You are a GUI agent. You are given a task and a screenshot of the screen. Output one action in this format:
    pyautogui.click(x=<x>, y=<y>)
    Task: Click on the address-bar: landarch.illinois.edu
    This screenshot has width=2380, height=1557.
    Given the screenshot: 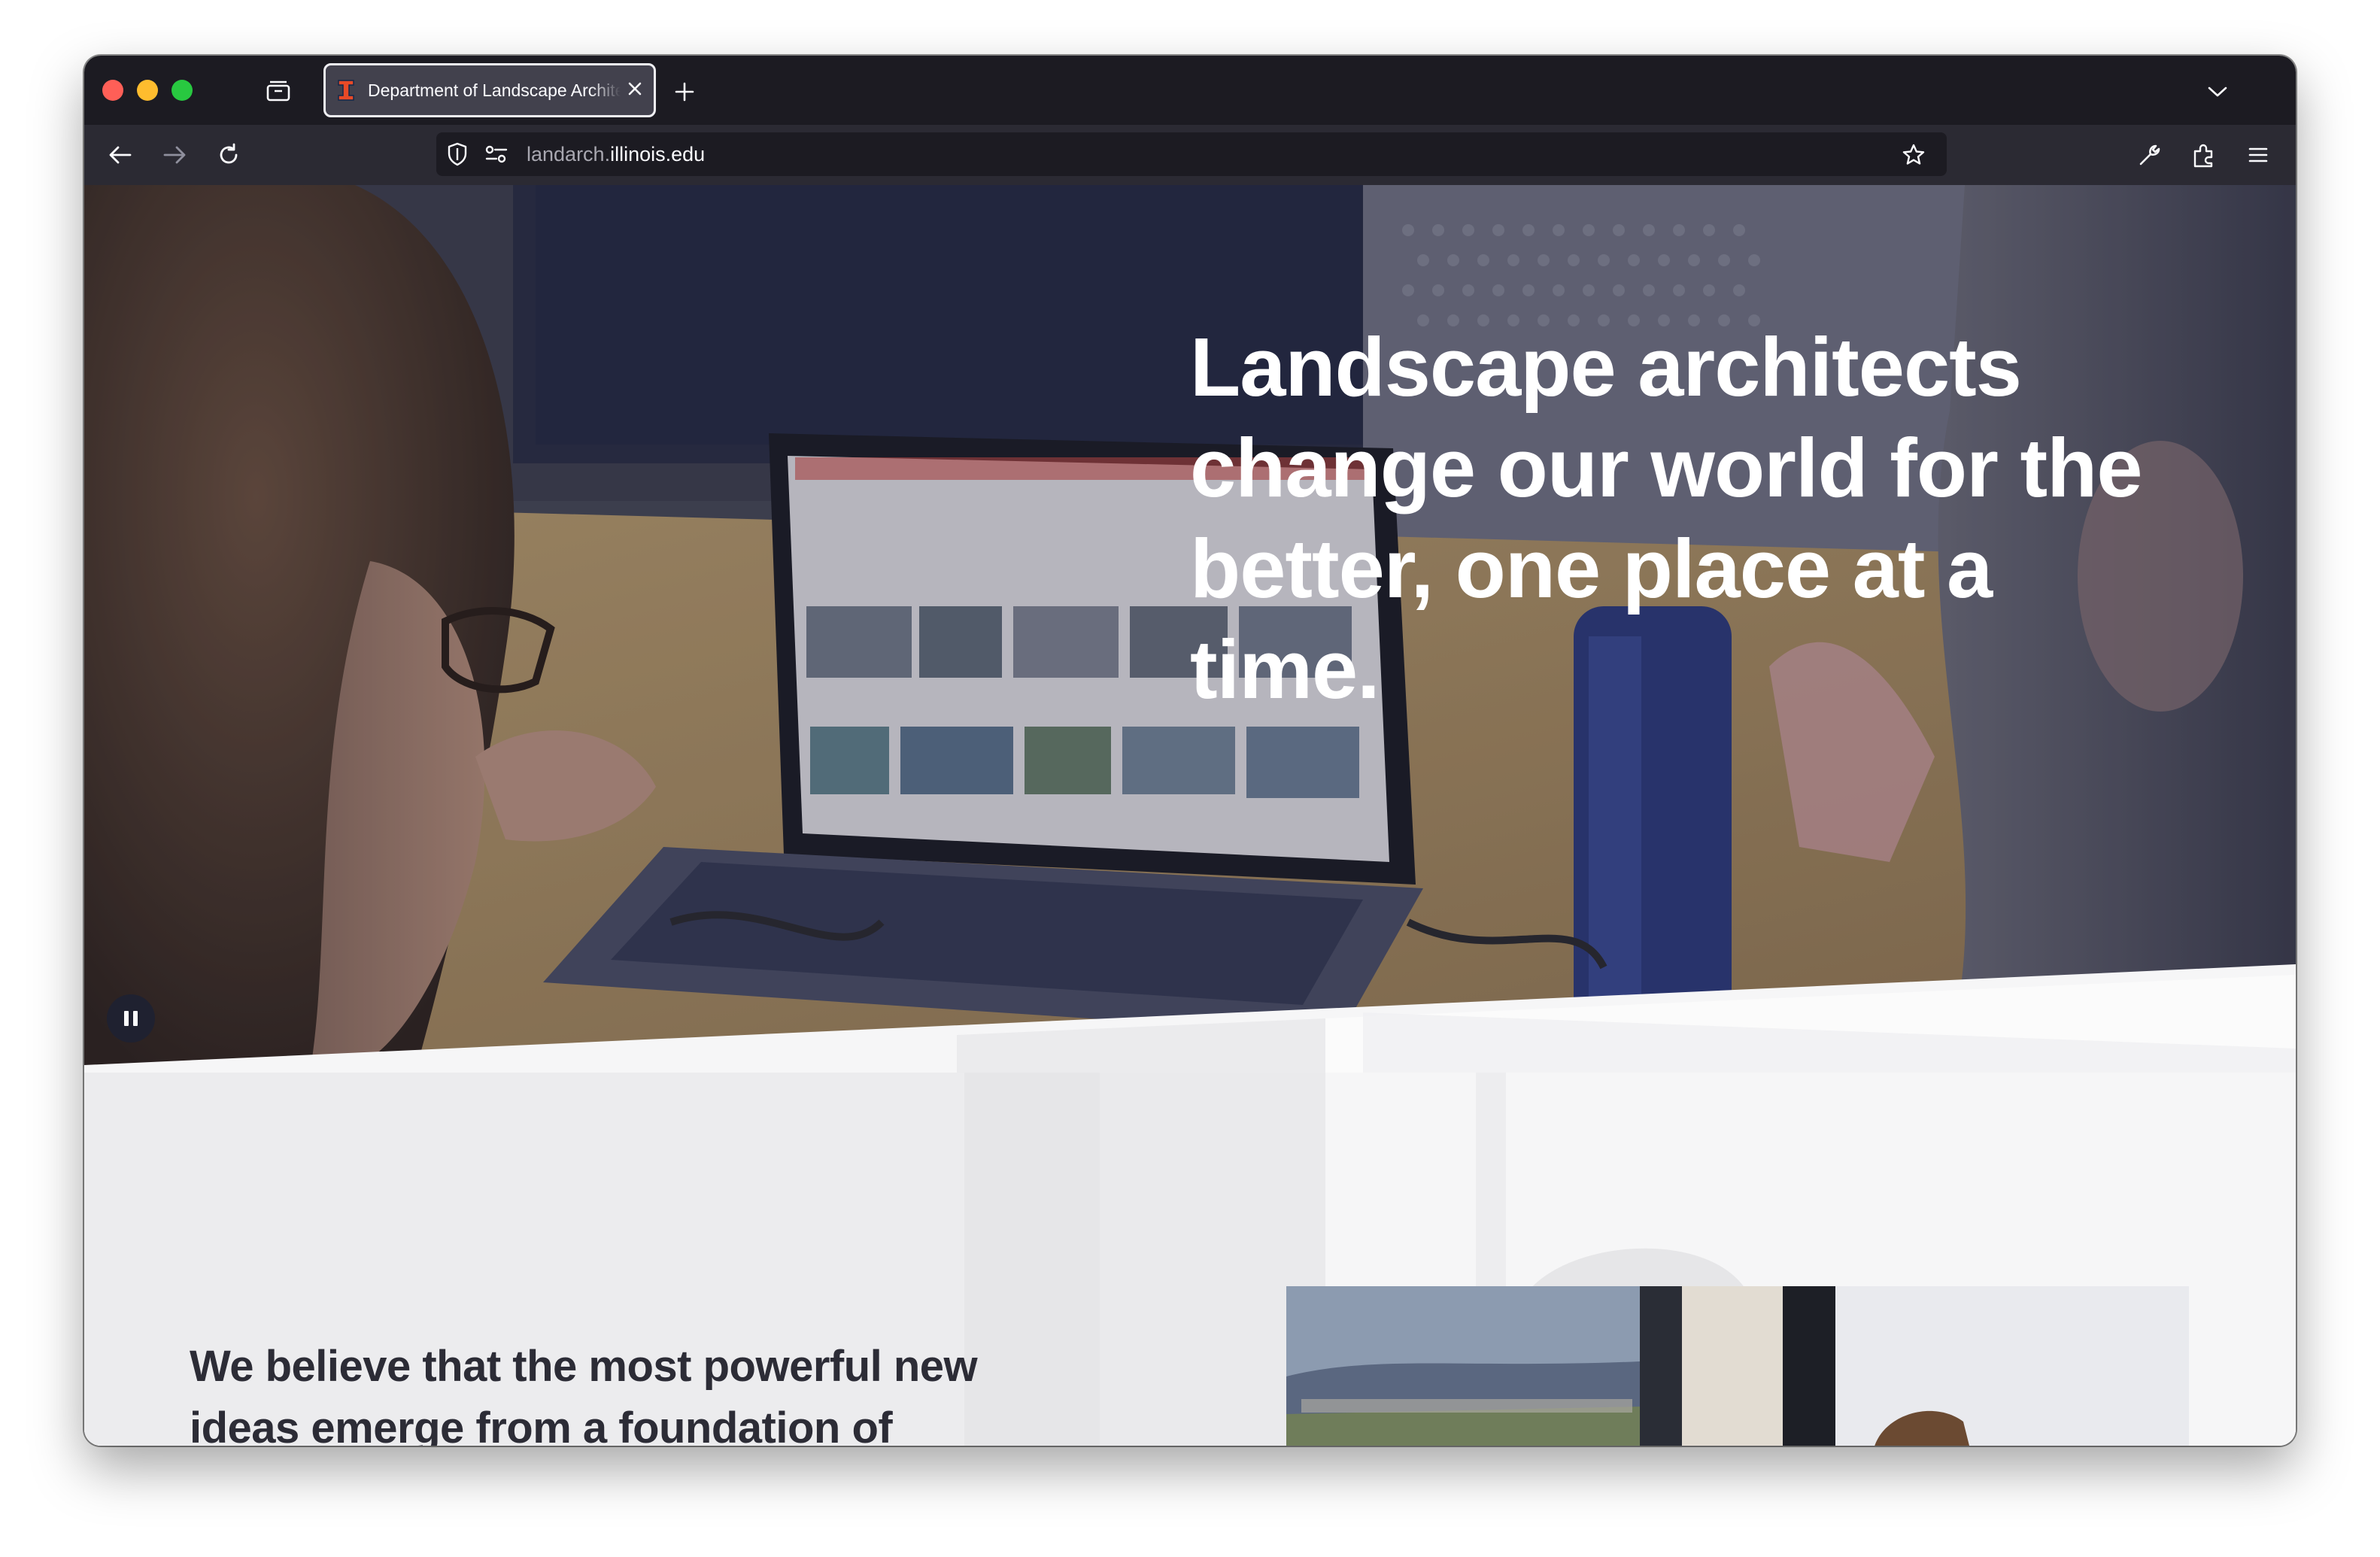 What is the action you would take?
    pyautogui.click(x=1191, y=154)
    